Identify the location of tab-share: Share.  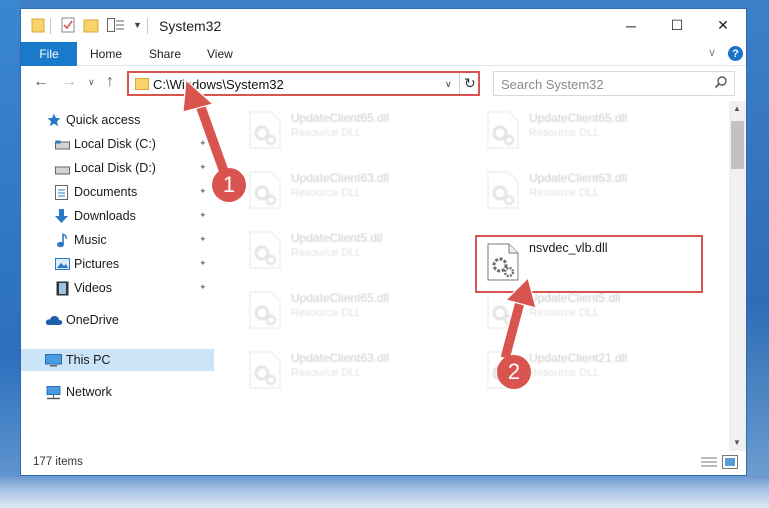
(165, 54).